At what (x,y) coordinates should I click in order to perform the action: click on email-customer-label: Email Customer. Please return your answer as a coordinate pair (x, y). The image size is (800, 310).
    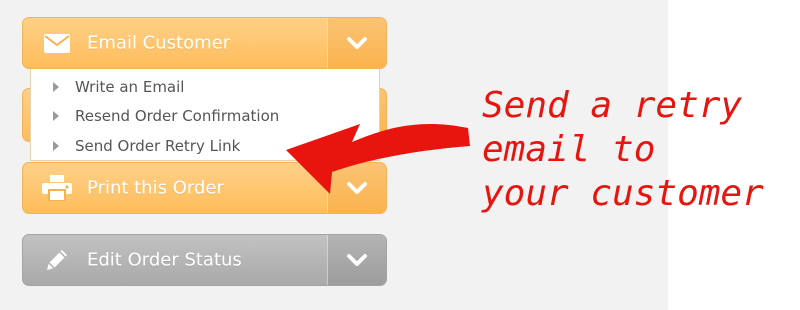
    Looking at the image, I should click on (159, 43).